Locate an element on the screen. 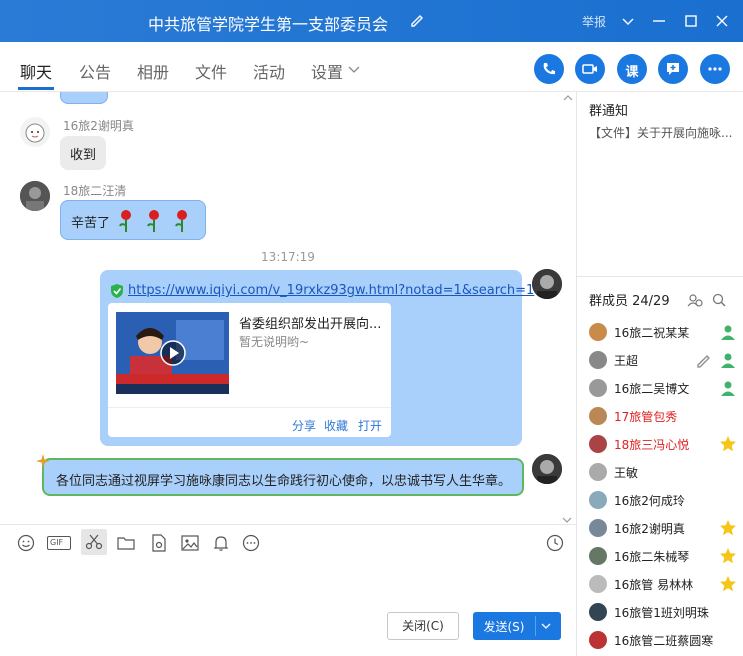  member-name: 17旅管包秀 is located at coordinates (646, 417).